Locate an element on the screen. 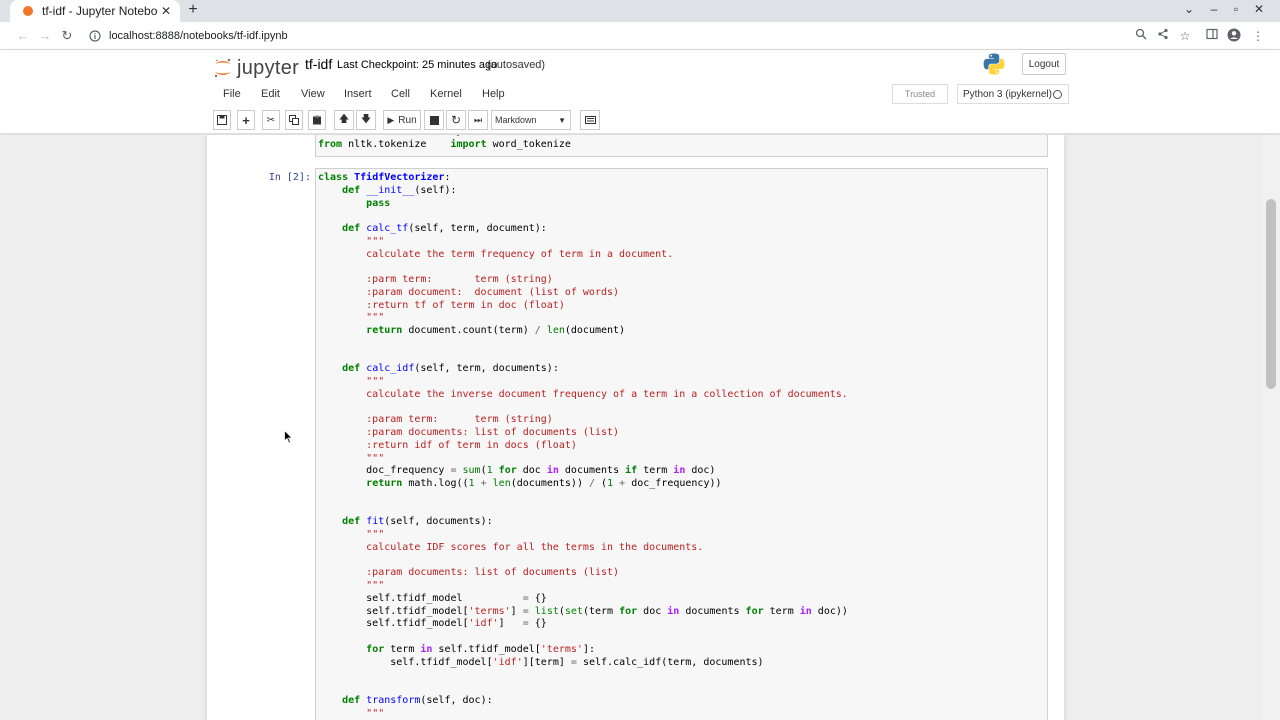 The height and width of the screenshot is (720, 1280). menu-help: Help is located at coordinates (493, 94).